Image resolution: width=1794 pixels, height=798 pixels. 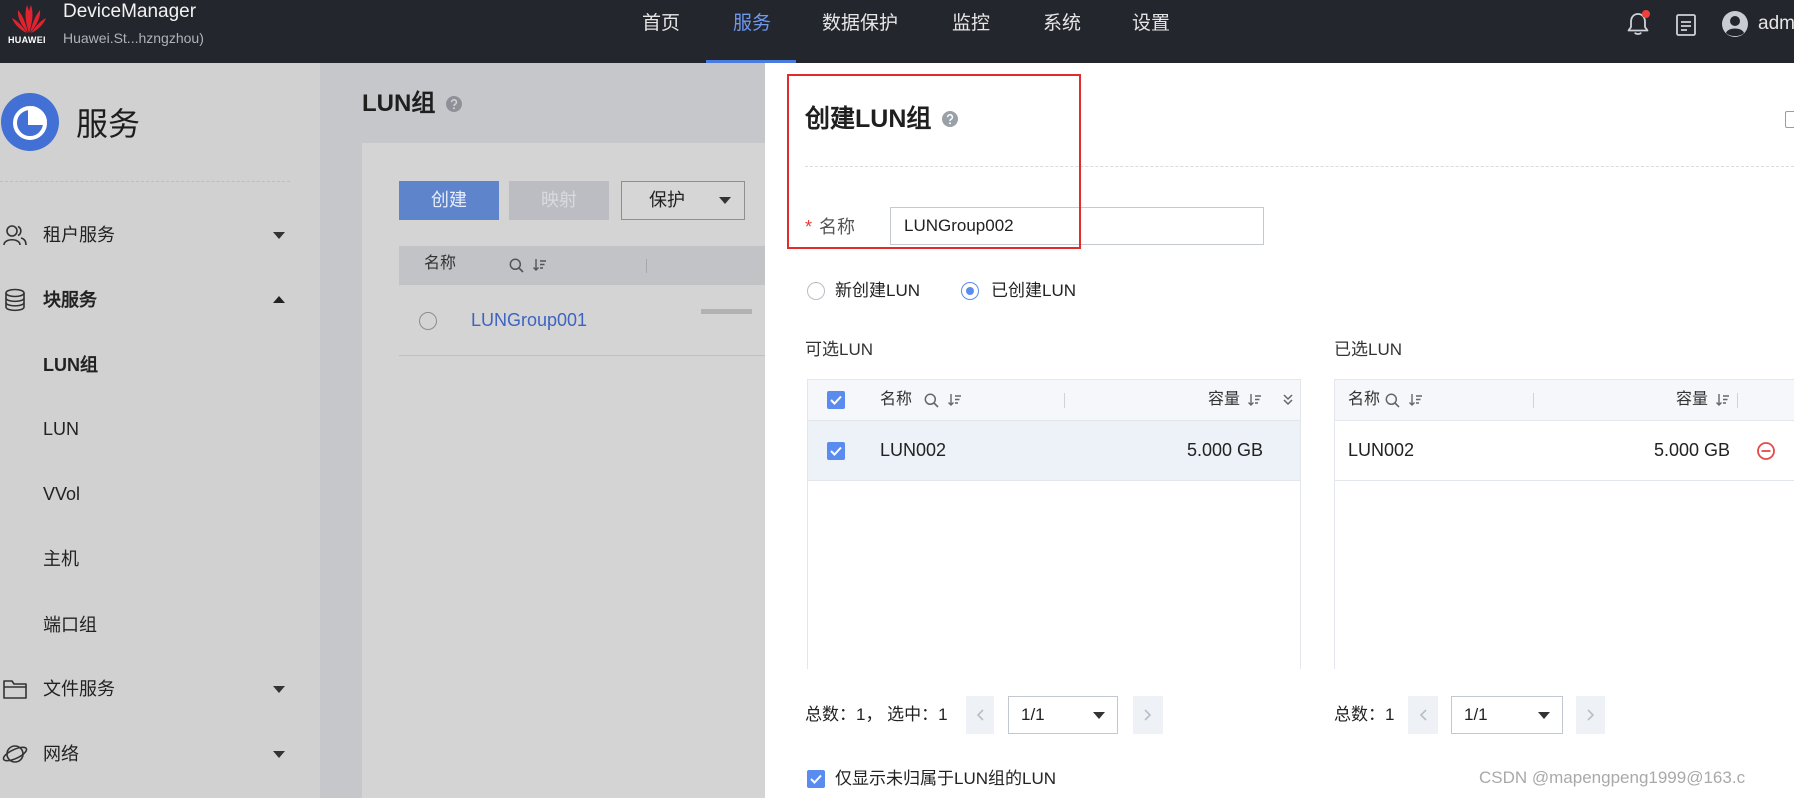 I want to click on sidebar-item-label: 租户服务, so click(x=79, y=235).